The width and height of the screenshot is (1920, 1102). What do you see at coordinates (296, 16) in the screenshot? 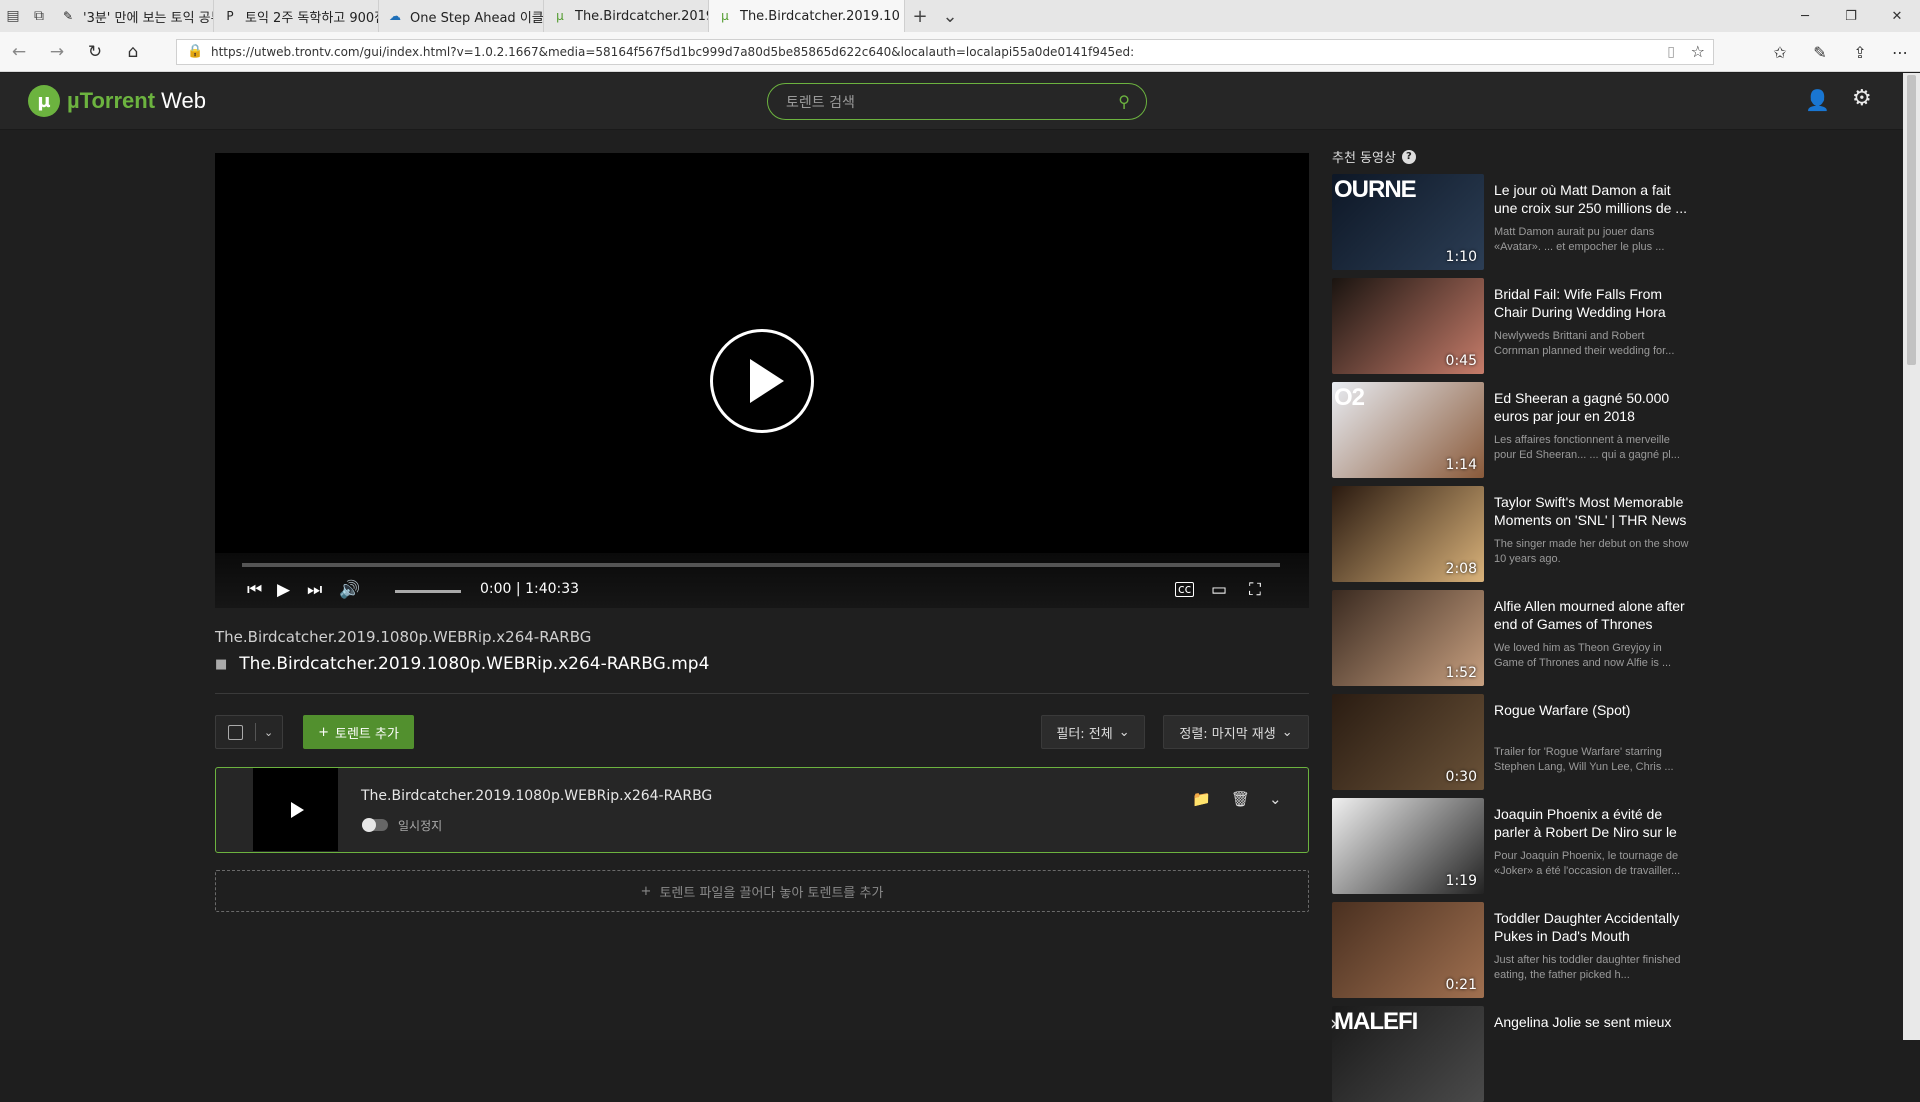
I see `browser-tab-2: P 토익 2주 독학하고 900점대` at bounding box center [296, 16].